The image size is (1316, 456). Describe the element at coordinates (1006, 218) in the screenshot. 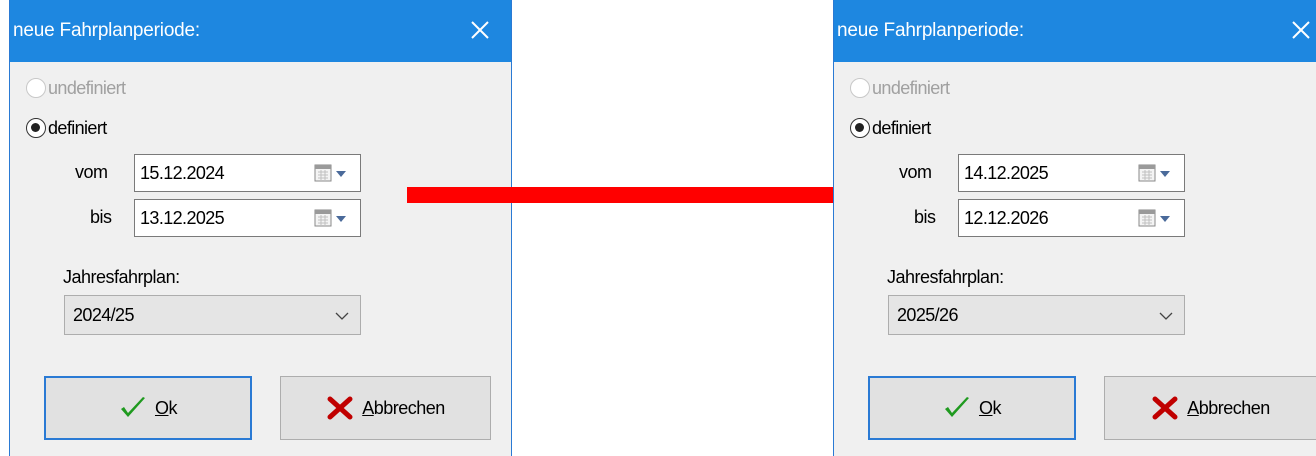

I see `to-date-value: 12.12.2026` at that location.